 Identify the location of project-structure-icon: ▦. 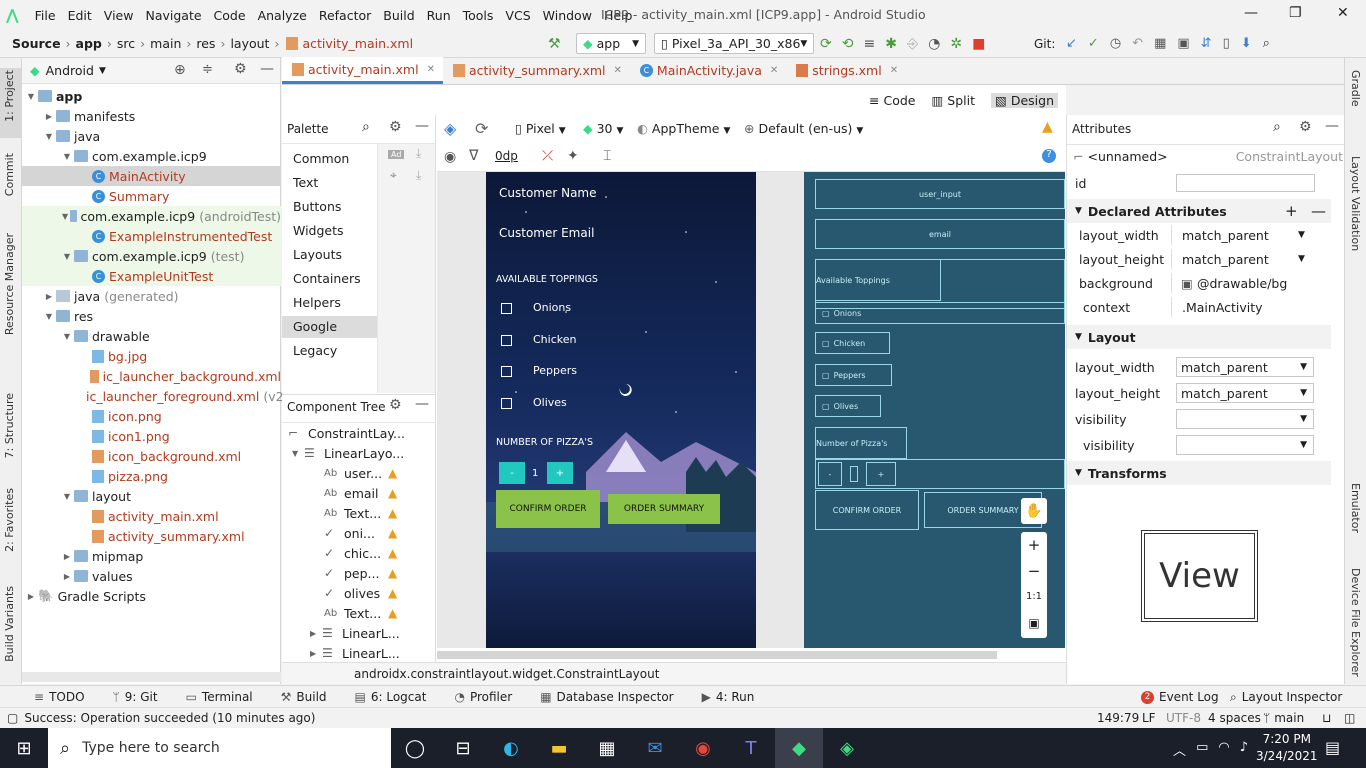
(1160, 43).